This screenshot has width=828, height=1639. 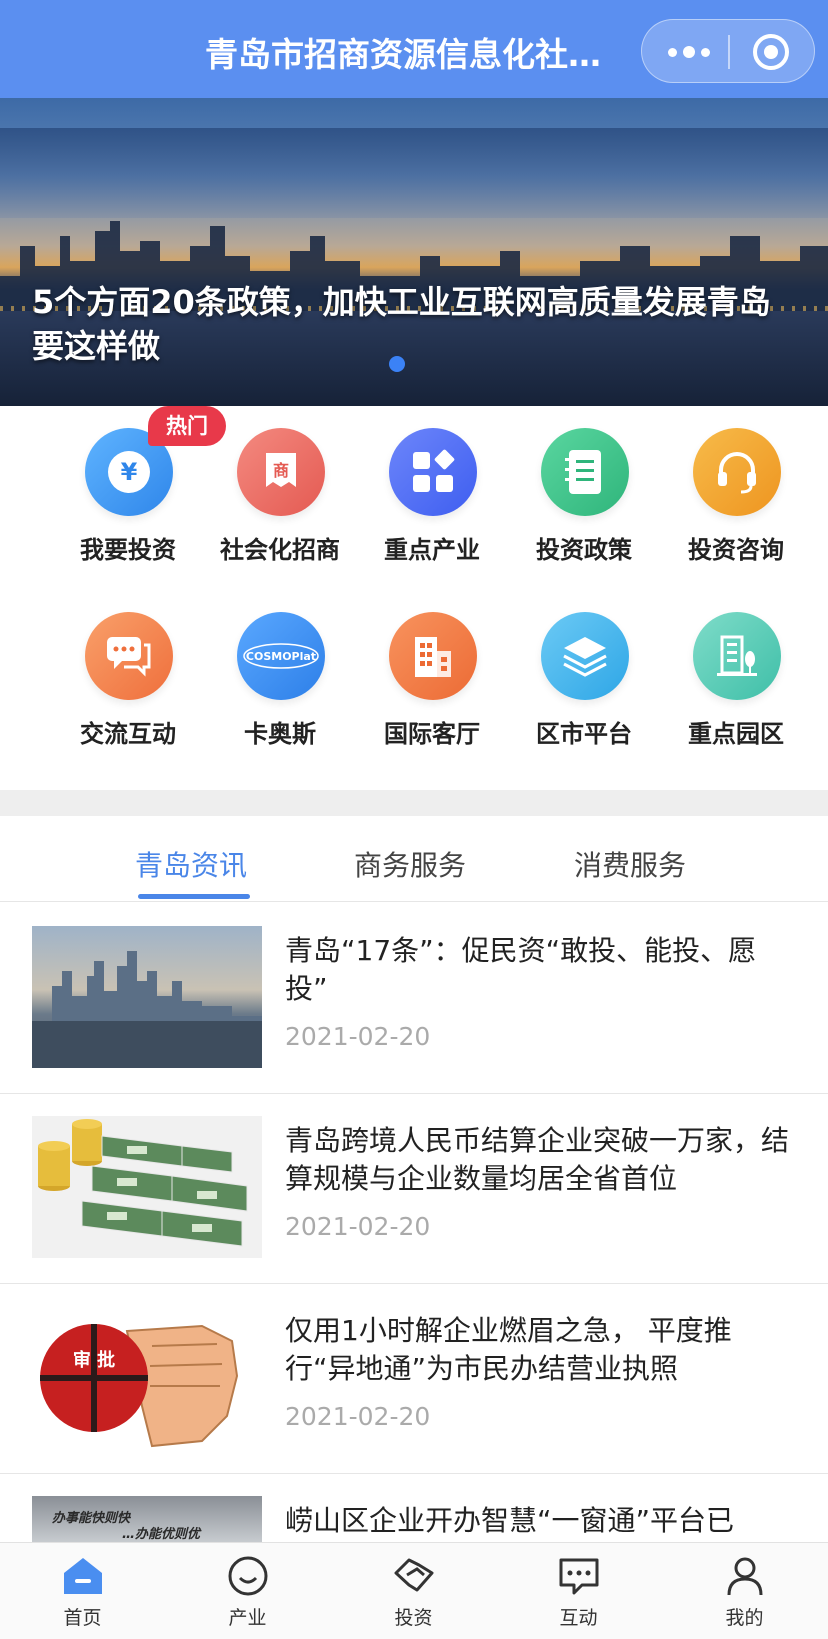 What do you see at coordinates (414, 803) in the screenshot?
I see `section-divider` at bounding box center [414, 803].